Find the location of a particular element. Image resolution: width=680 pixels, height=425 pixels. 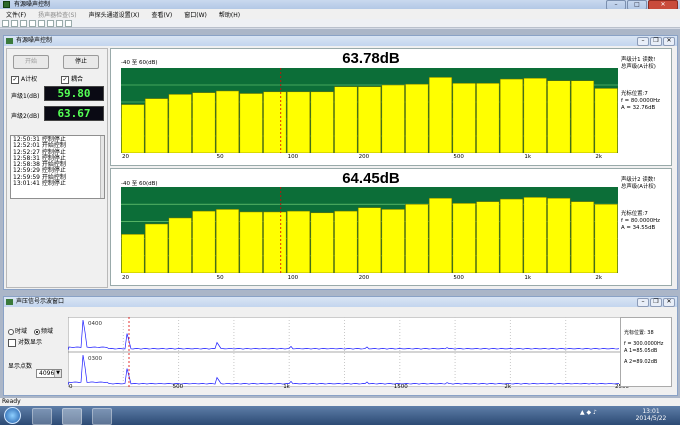

tray-icons: ▲ ◆ ♪ is located at coordinates (600, 415).